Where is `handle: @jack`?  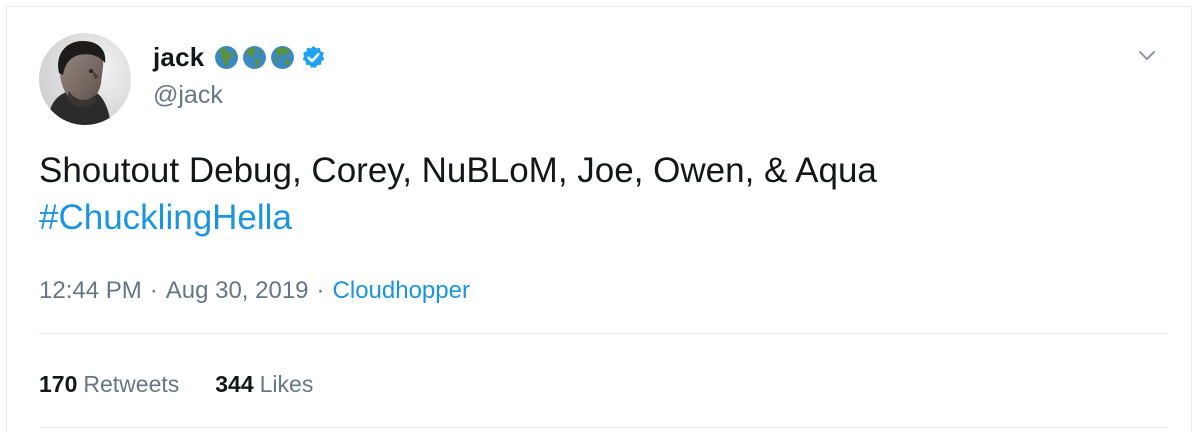
handle: @jack is located at coordinates (188, 95).